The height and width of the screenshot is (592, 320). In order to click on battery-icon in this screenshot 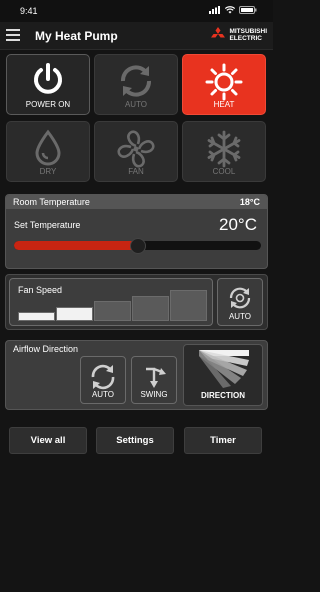, I will do `click(248, 10)`.